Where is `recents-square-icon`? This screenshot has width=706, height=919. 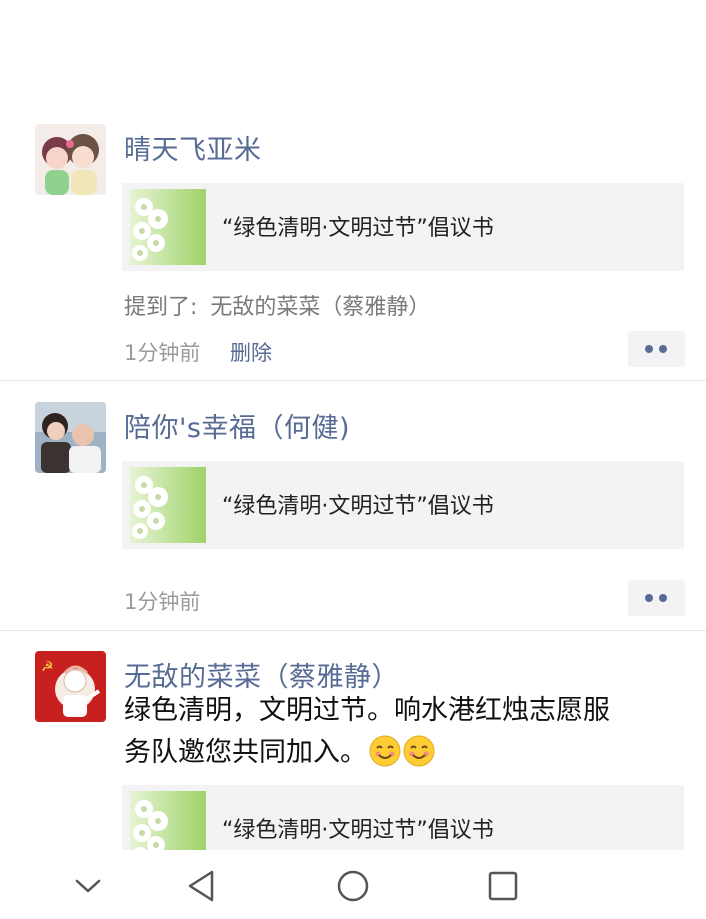 recents-square-icon is located at coordinates (503, 886).